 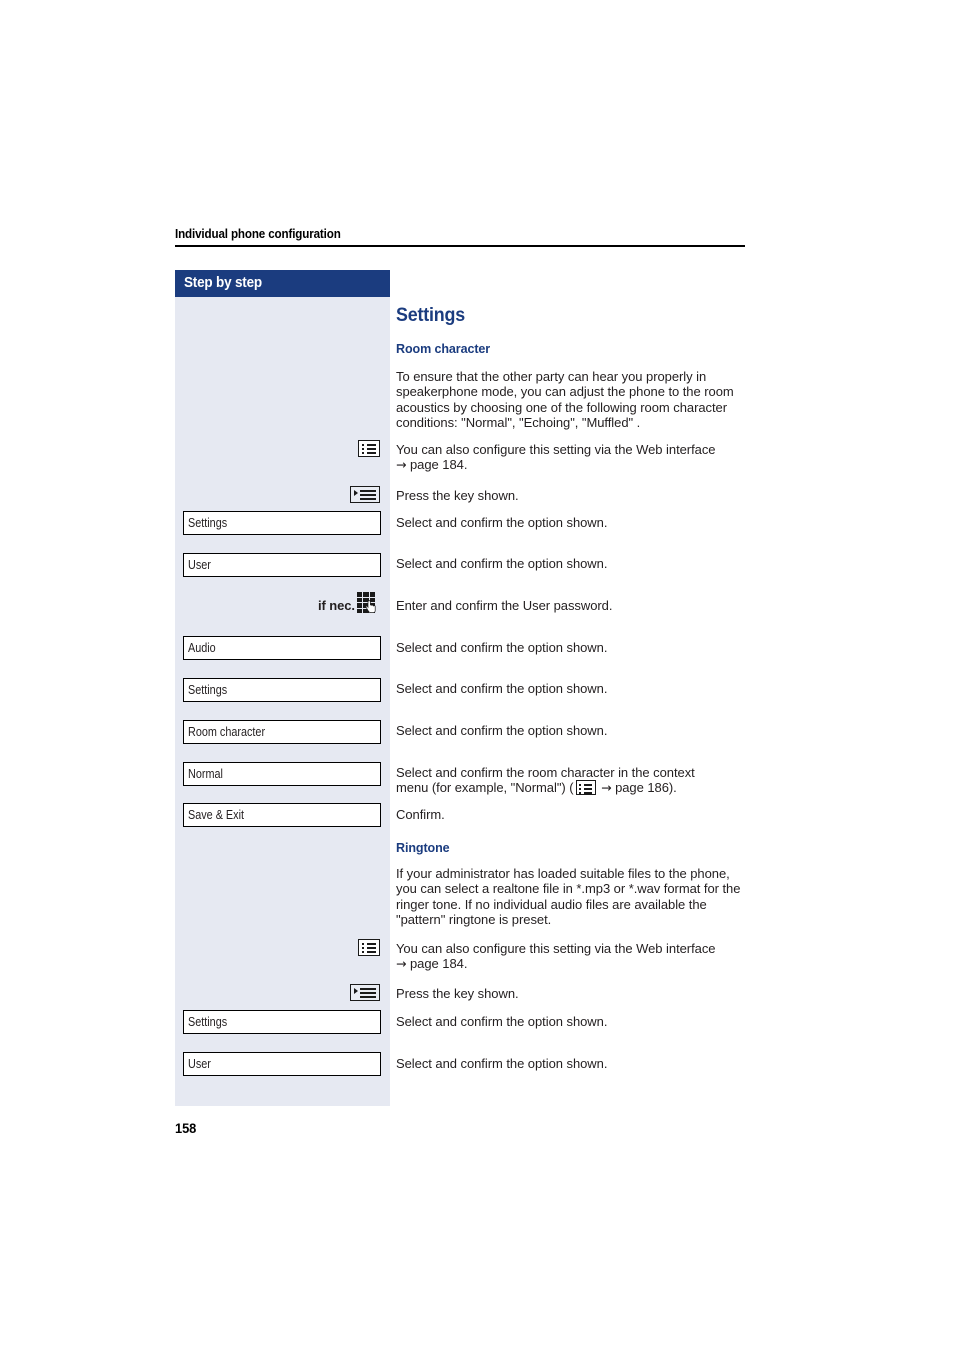 I want to click on step-by-step-banner: Step by step, so click(x=282, y=283).